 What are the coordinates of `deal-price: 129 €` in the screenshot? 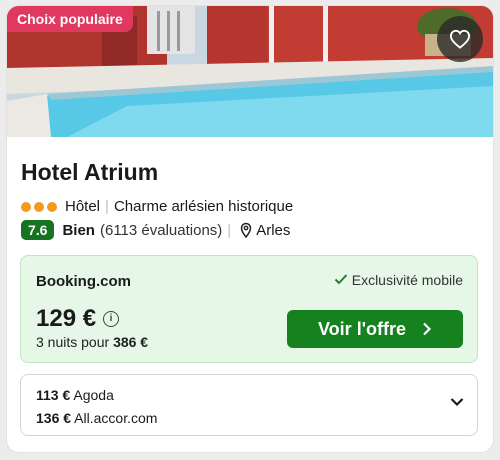 It's located at (66, 318).